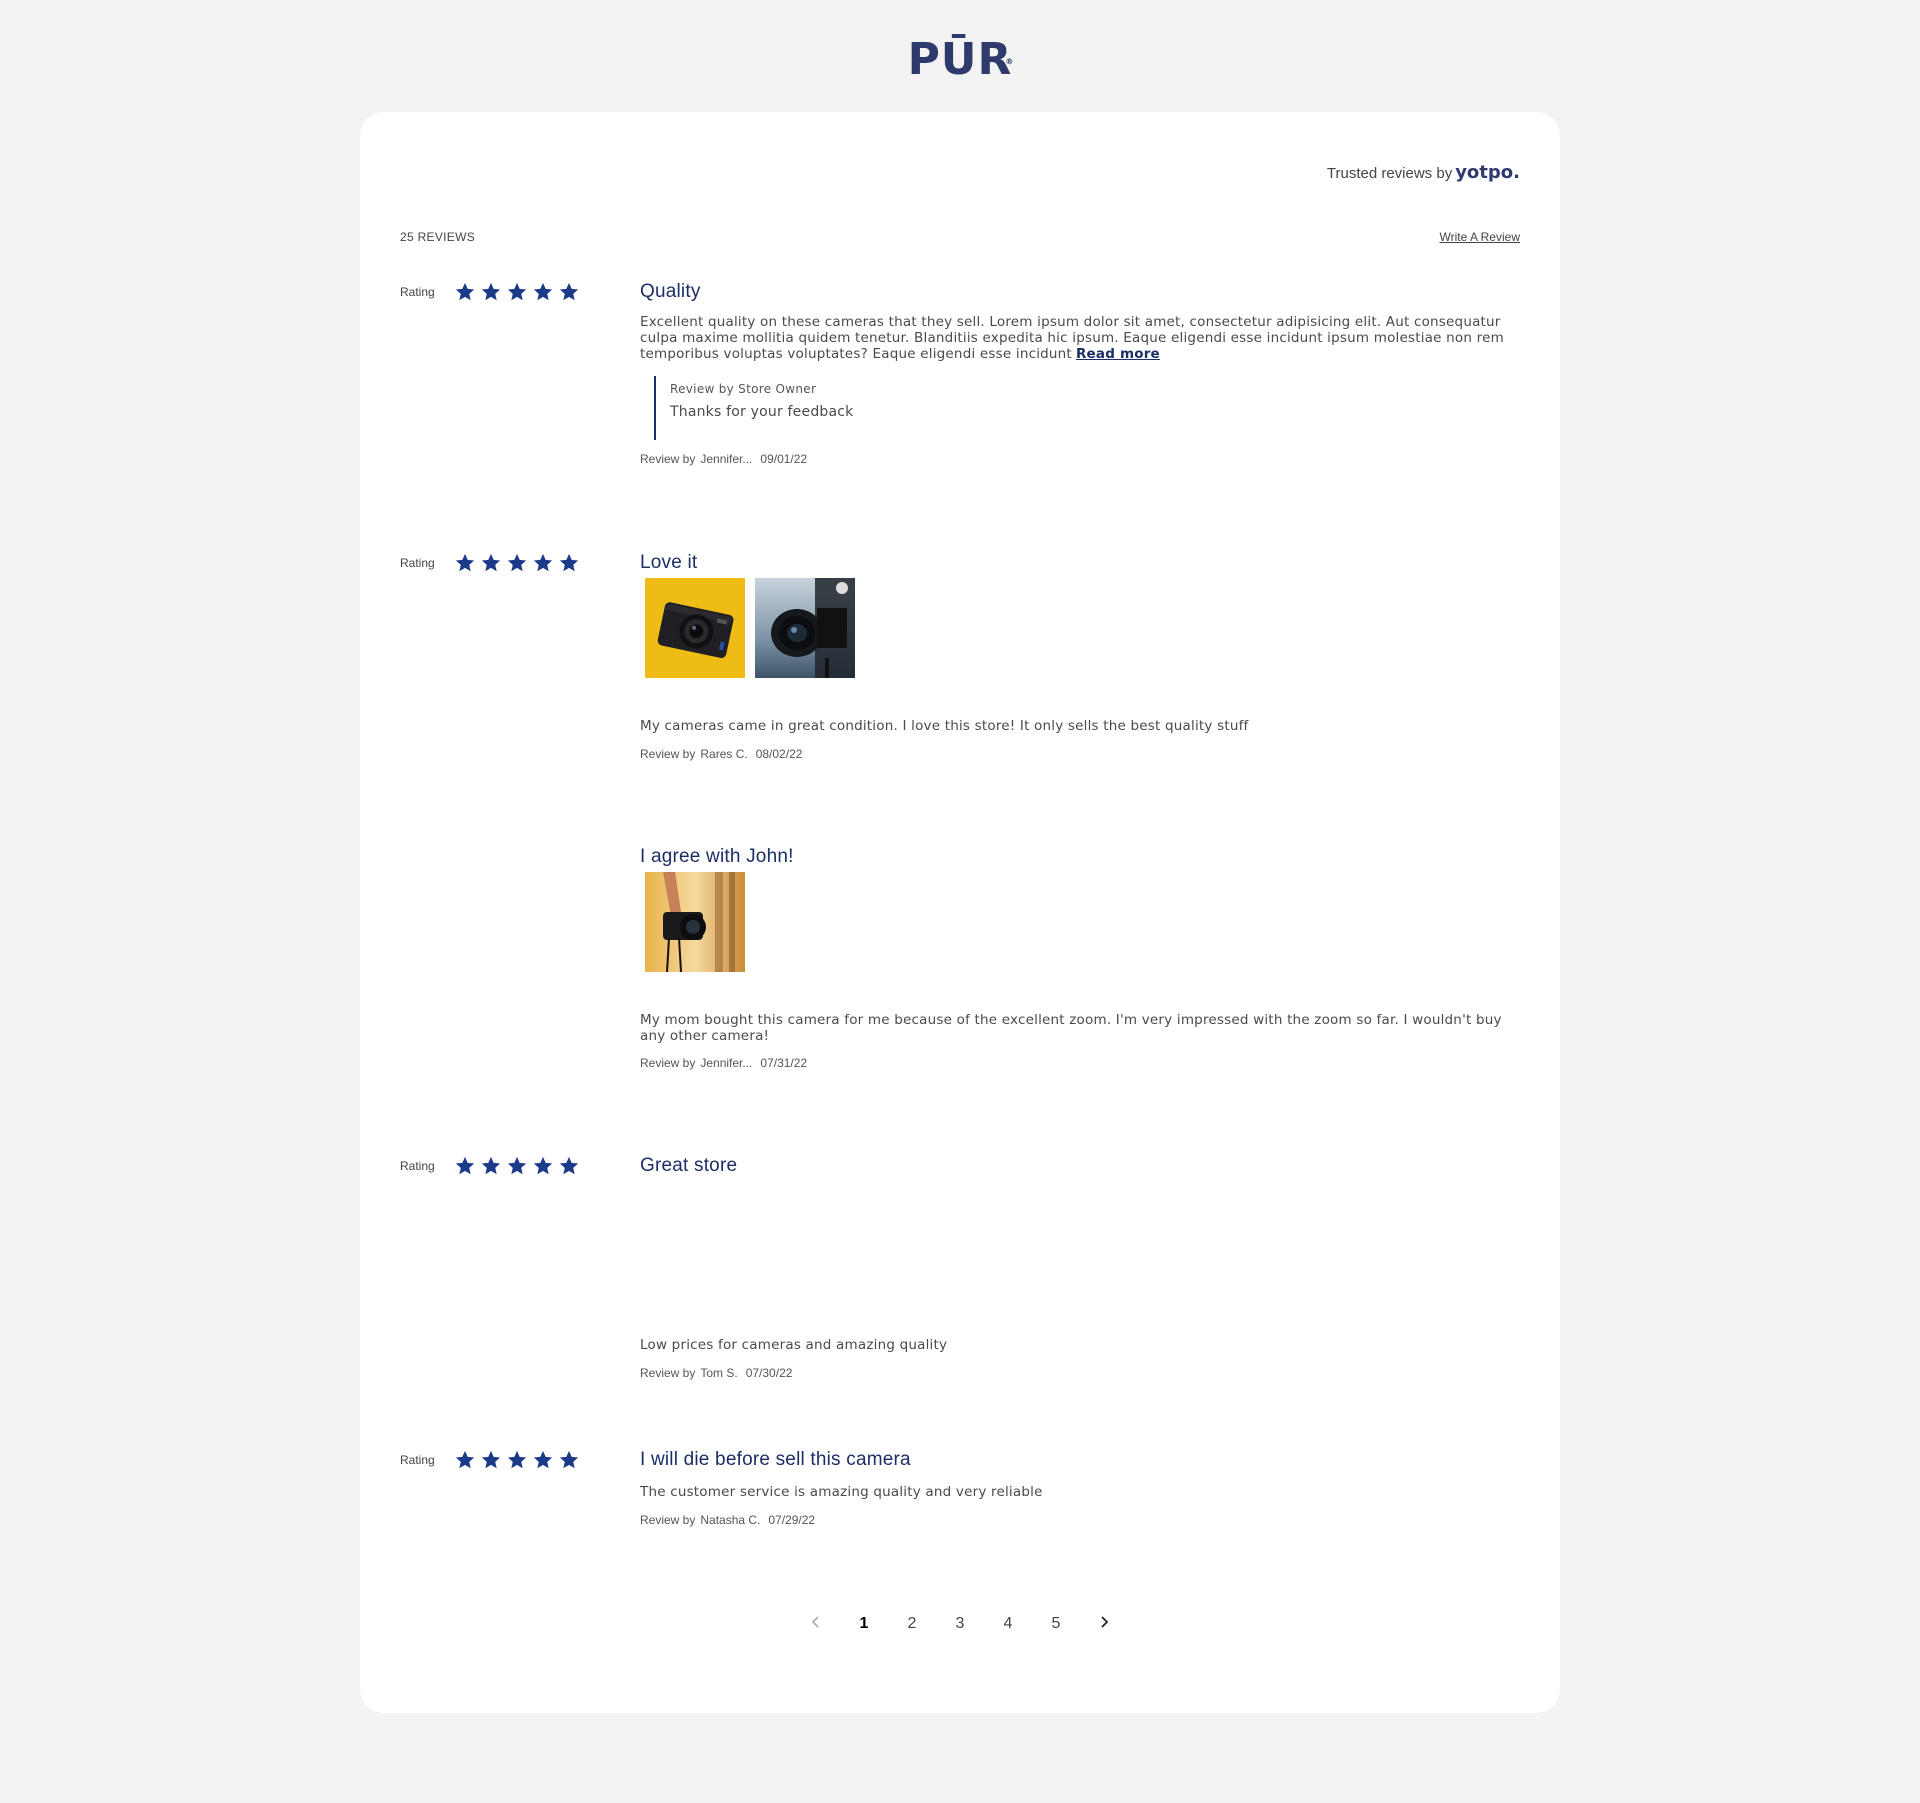 This screenshot has width=1920, height=1803. Describe the element at coordinates (1480, 237) in the screenshot. I see `write-review-link: Write A Review` at that location.